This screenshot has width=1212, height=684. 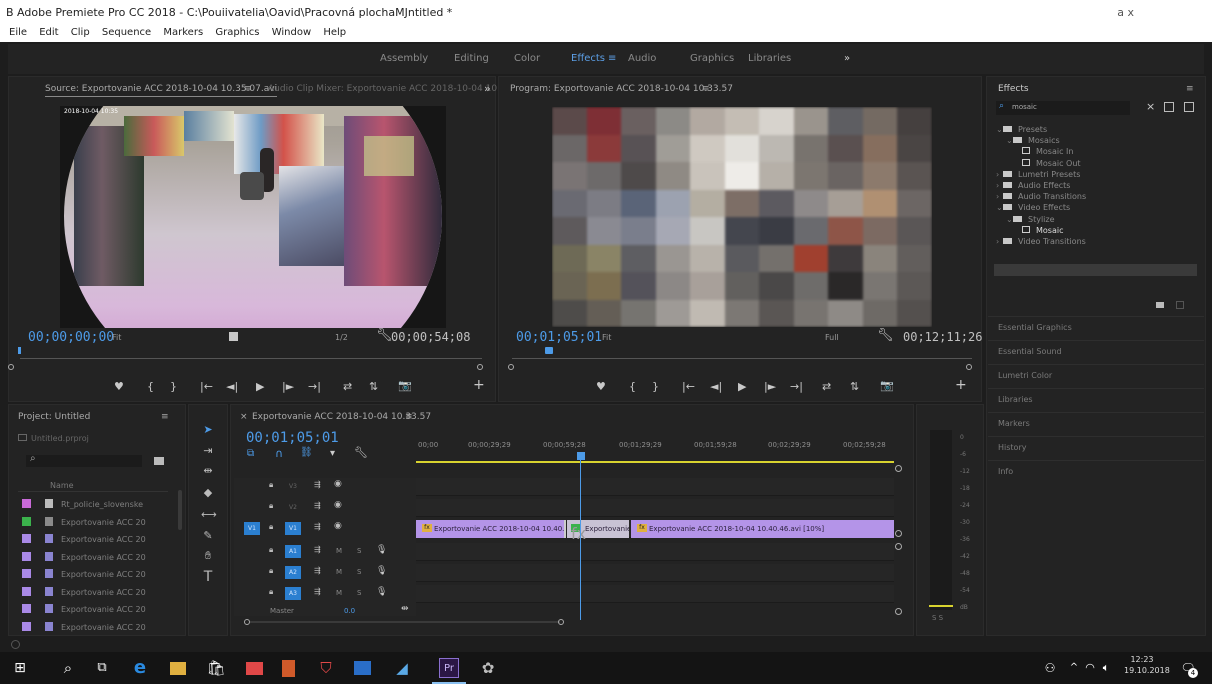 I want to click on menu-help: Help, so click(x=334, y=32).